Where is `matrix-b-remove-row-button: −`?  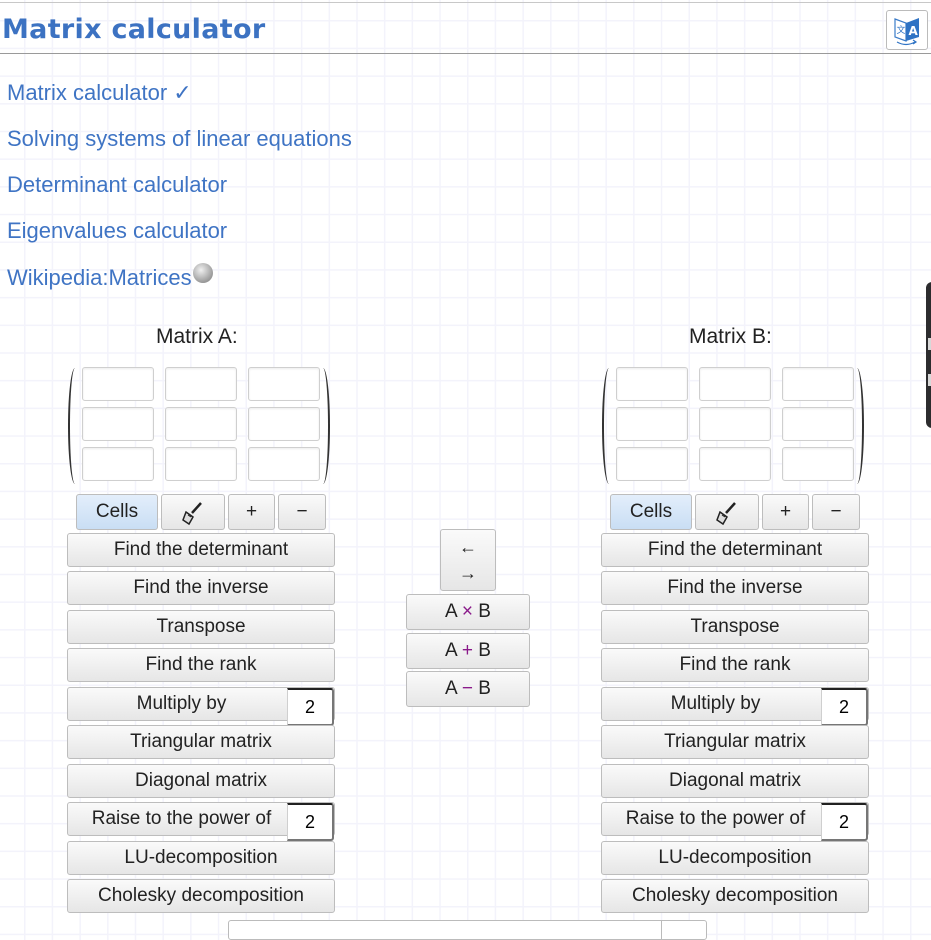
matrix-b-remove-row-button: − is located at coordinates (836, 512).